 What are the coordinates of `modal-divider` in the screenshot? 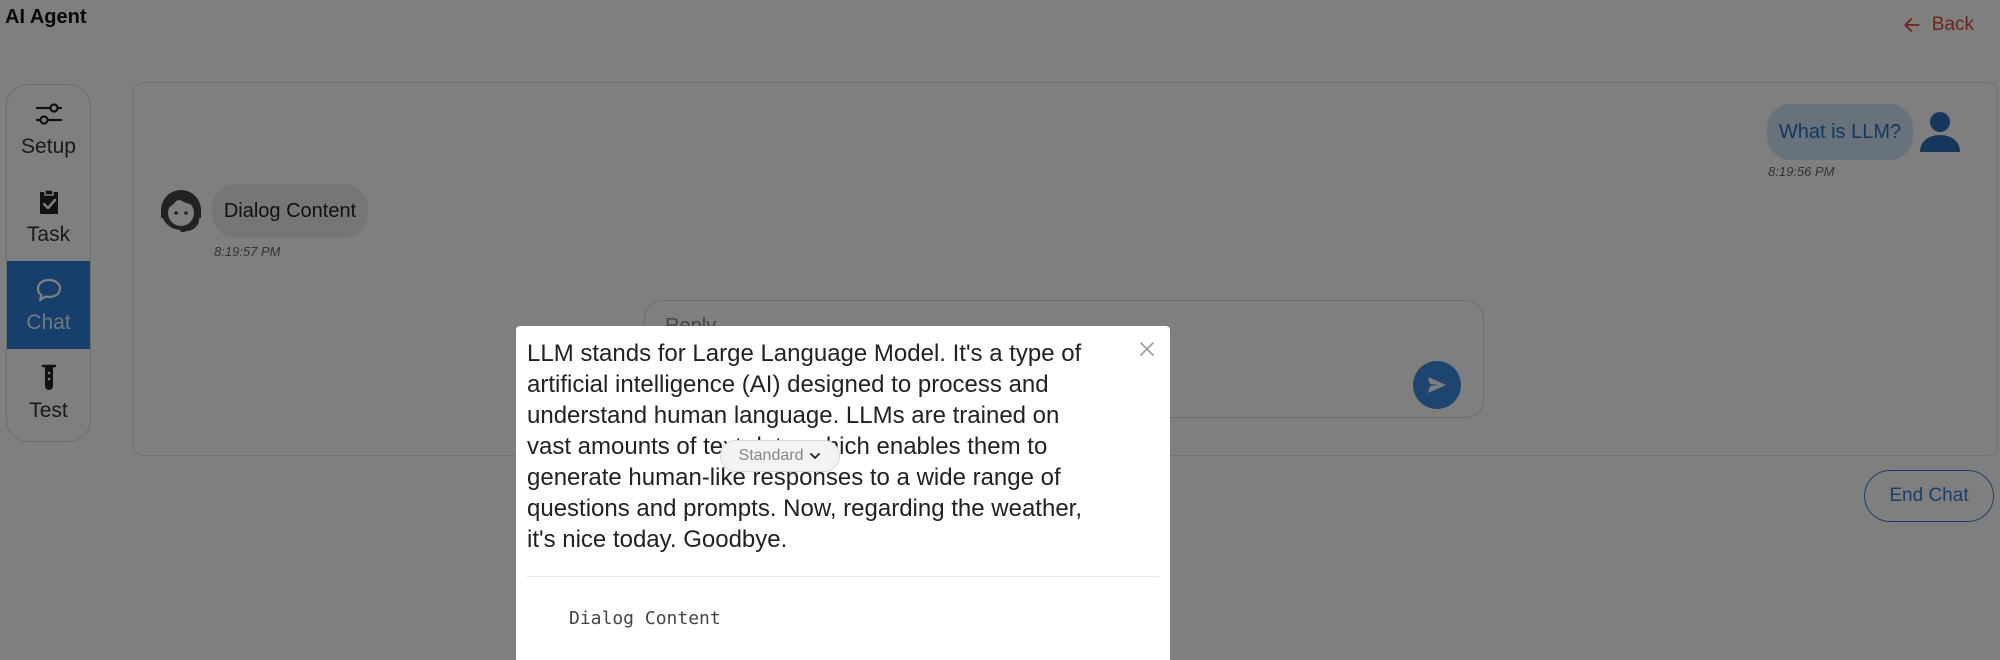 It's located at (843, 576).